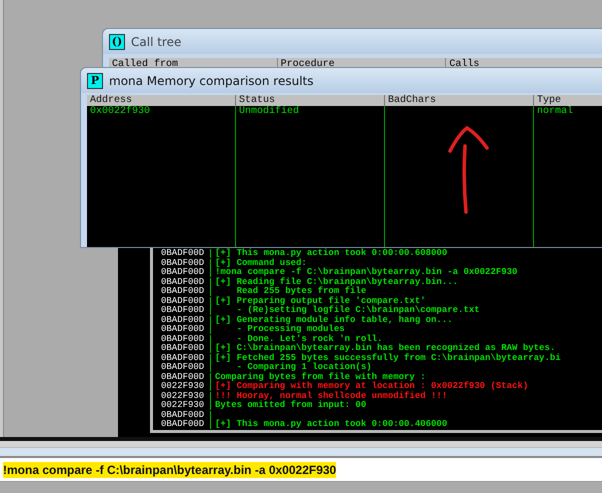  Describe the element at coordinates (290, 405) in the screenshot. I see `log-message: Bytes omitted from input: 00` at that location.